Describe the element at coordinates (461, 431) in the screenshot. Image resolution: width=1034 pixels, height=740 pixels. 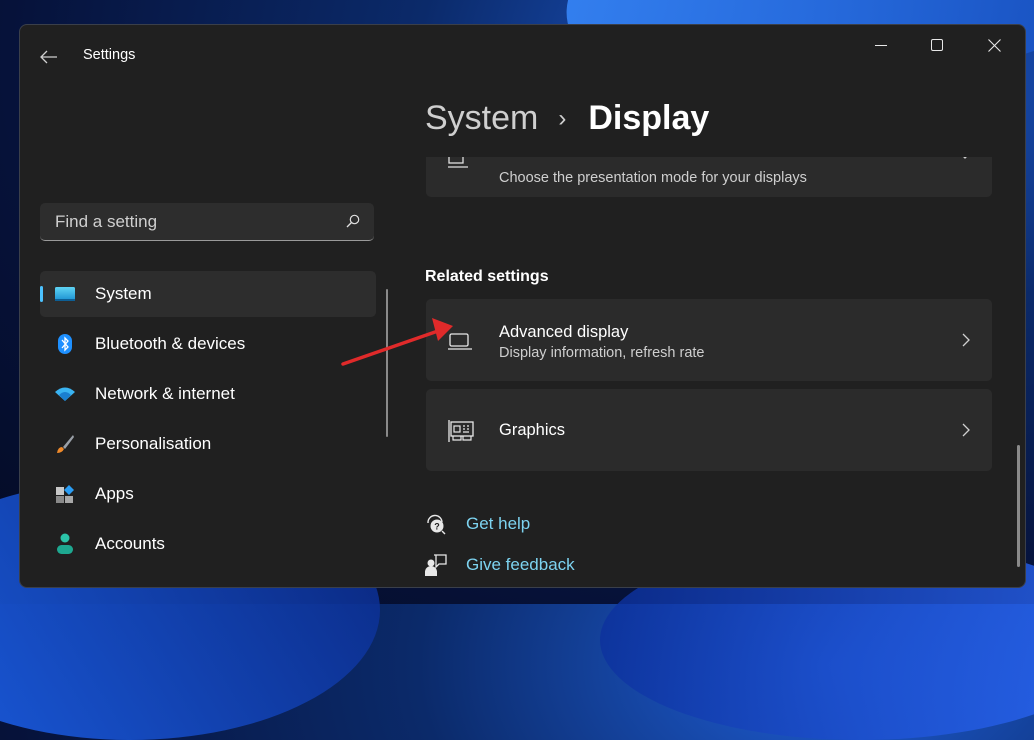
I see `graphics-card-icon` at that location.